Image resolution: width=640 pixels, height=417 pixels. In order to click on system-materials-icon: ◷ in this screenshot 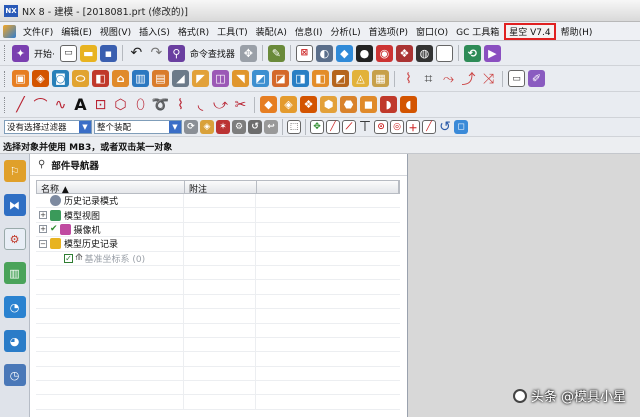, I will do `click(14, 375)`.